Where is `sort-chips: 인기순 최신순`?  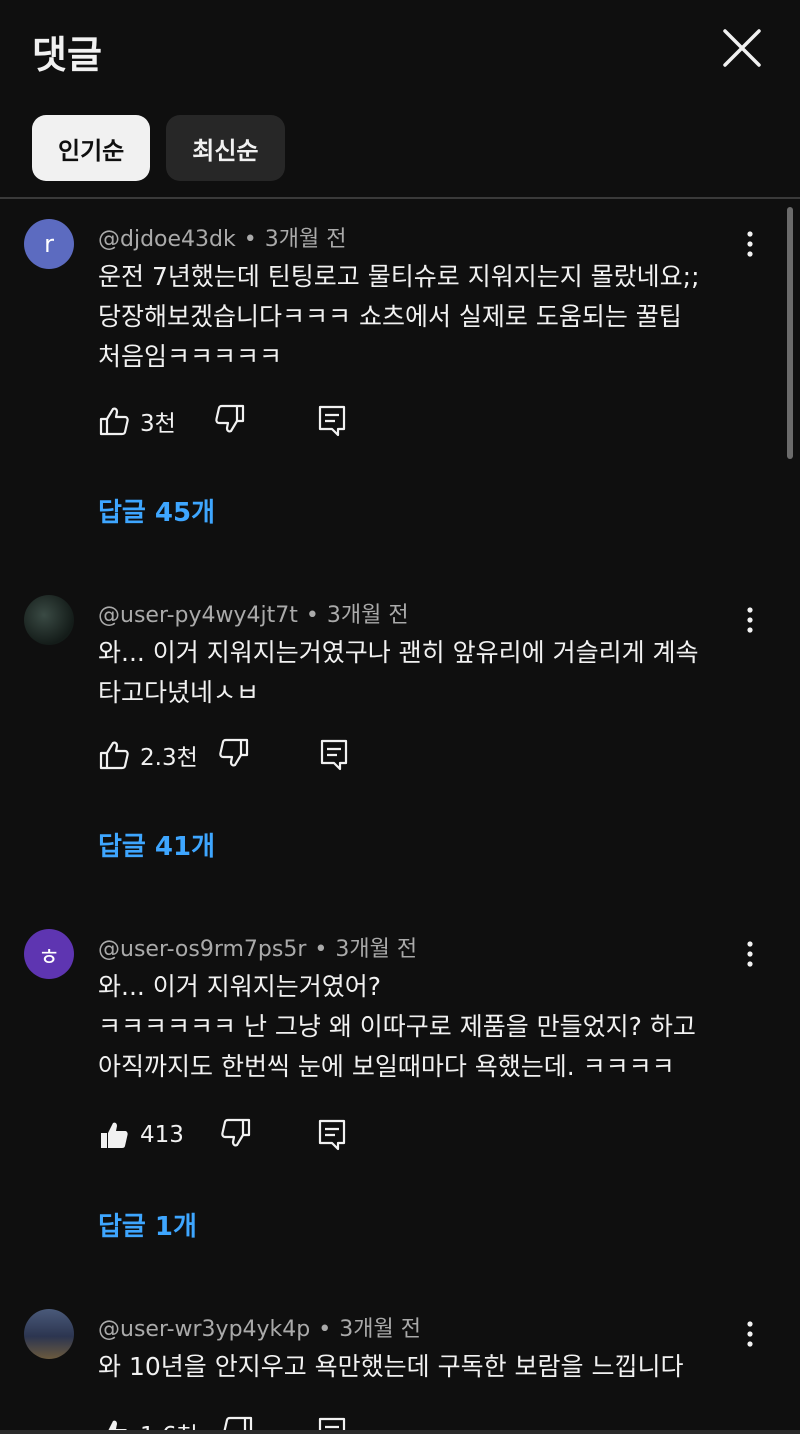 sort-chips: 인기순 최신순 is located at coordinates (158, 148).